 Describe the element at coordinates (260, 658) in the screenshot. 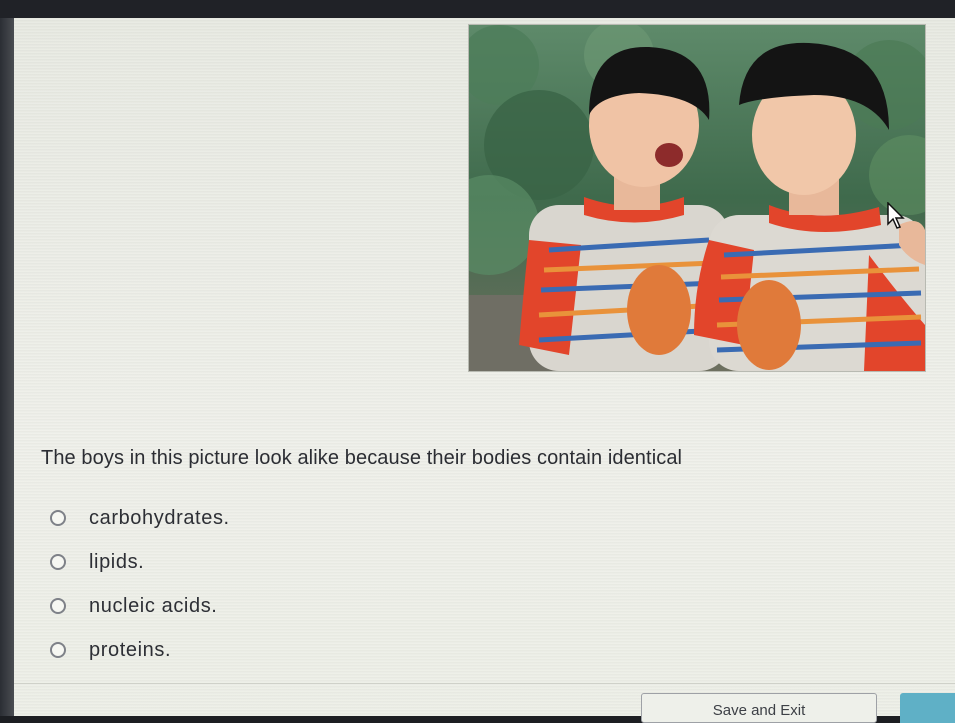

I see `answer-option-proteins: proteins.` at that location.